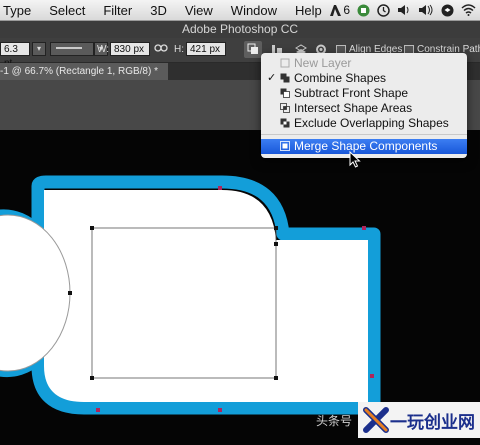  I want to click on sync-icon, so click(383, 10).